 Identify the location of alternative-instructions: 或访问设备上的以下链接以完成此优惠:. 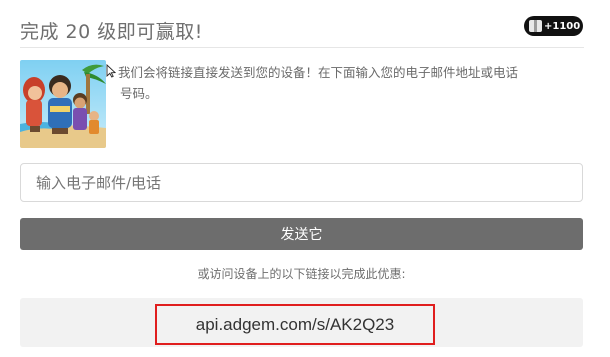
(301, 274).